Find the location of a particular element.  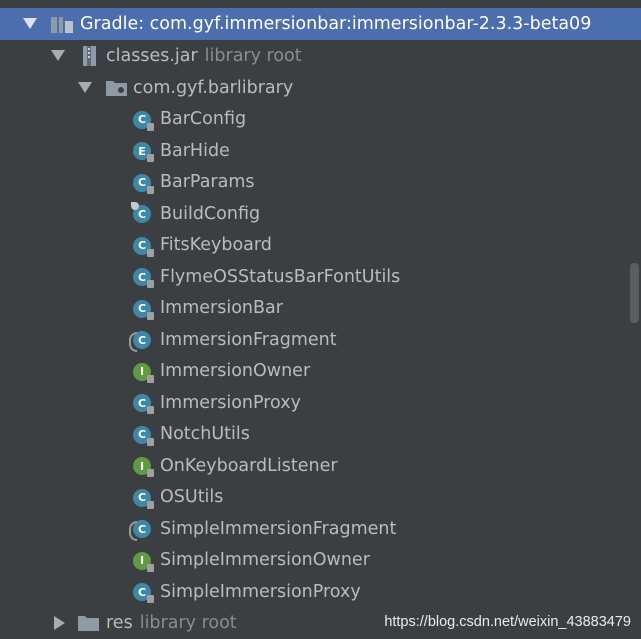

tree-row-class: C ImmersionBar is located at coordinates (320, 309).